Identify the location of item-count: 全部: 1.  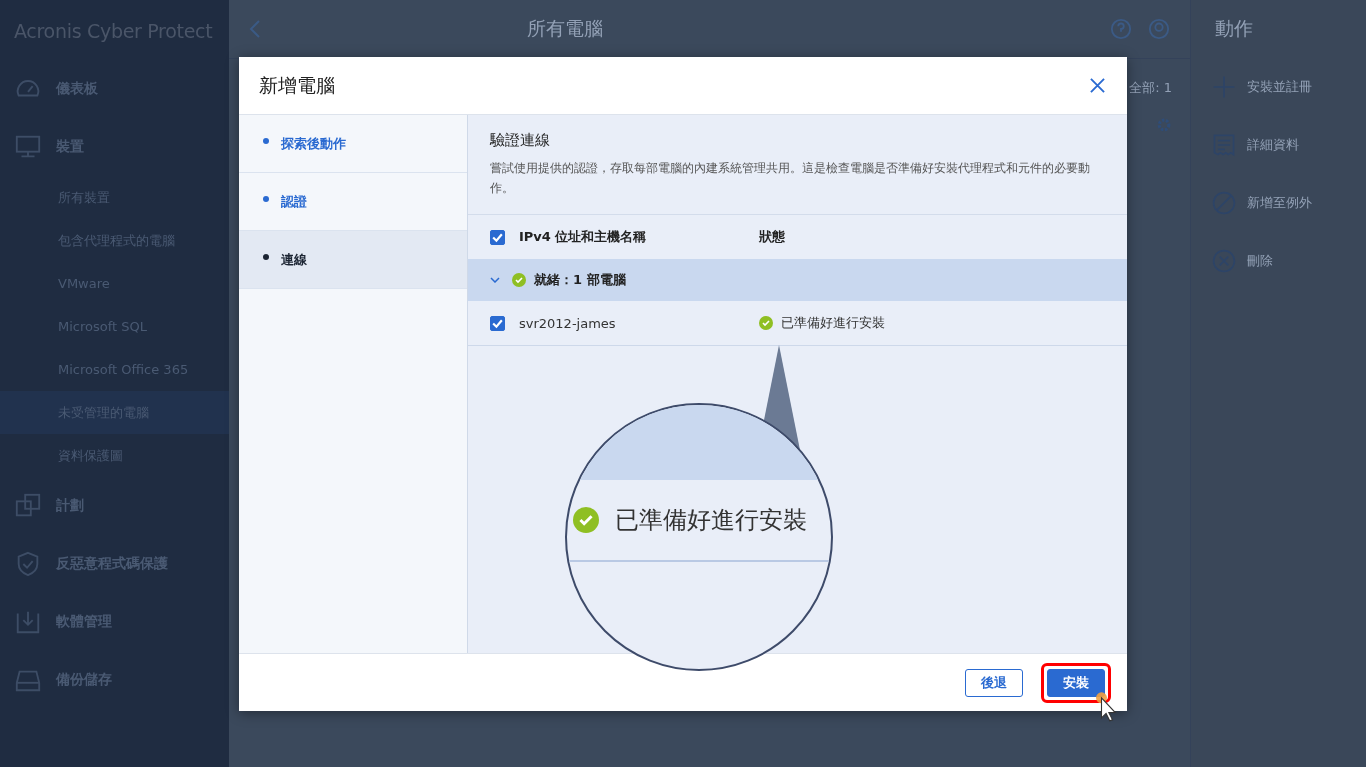
(1150, 88).